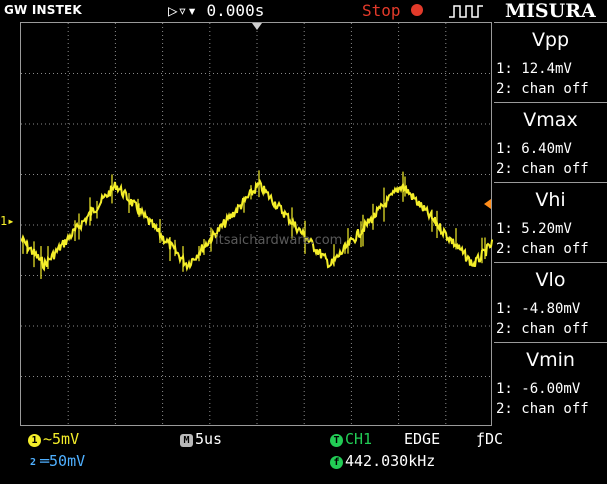  Describe the element at coordinates (216, 10) in the screenshot. I see `trigger-position-readout: ▷▿▾ 0.000s` at that location.